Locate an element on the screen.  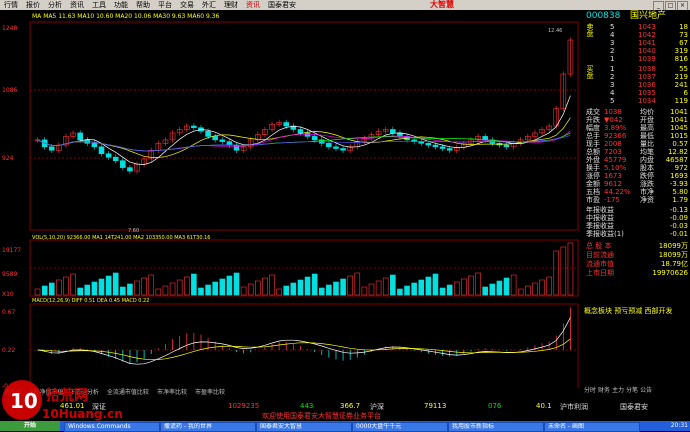
panel-tab: 公告 is located at coordinates (646, 391).